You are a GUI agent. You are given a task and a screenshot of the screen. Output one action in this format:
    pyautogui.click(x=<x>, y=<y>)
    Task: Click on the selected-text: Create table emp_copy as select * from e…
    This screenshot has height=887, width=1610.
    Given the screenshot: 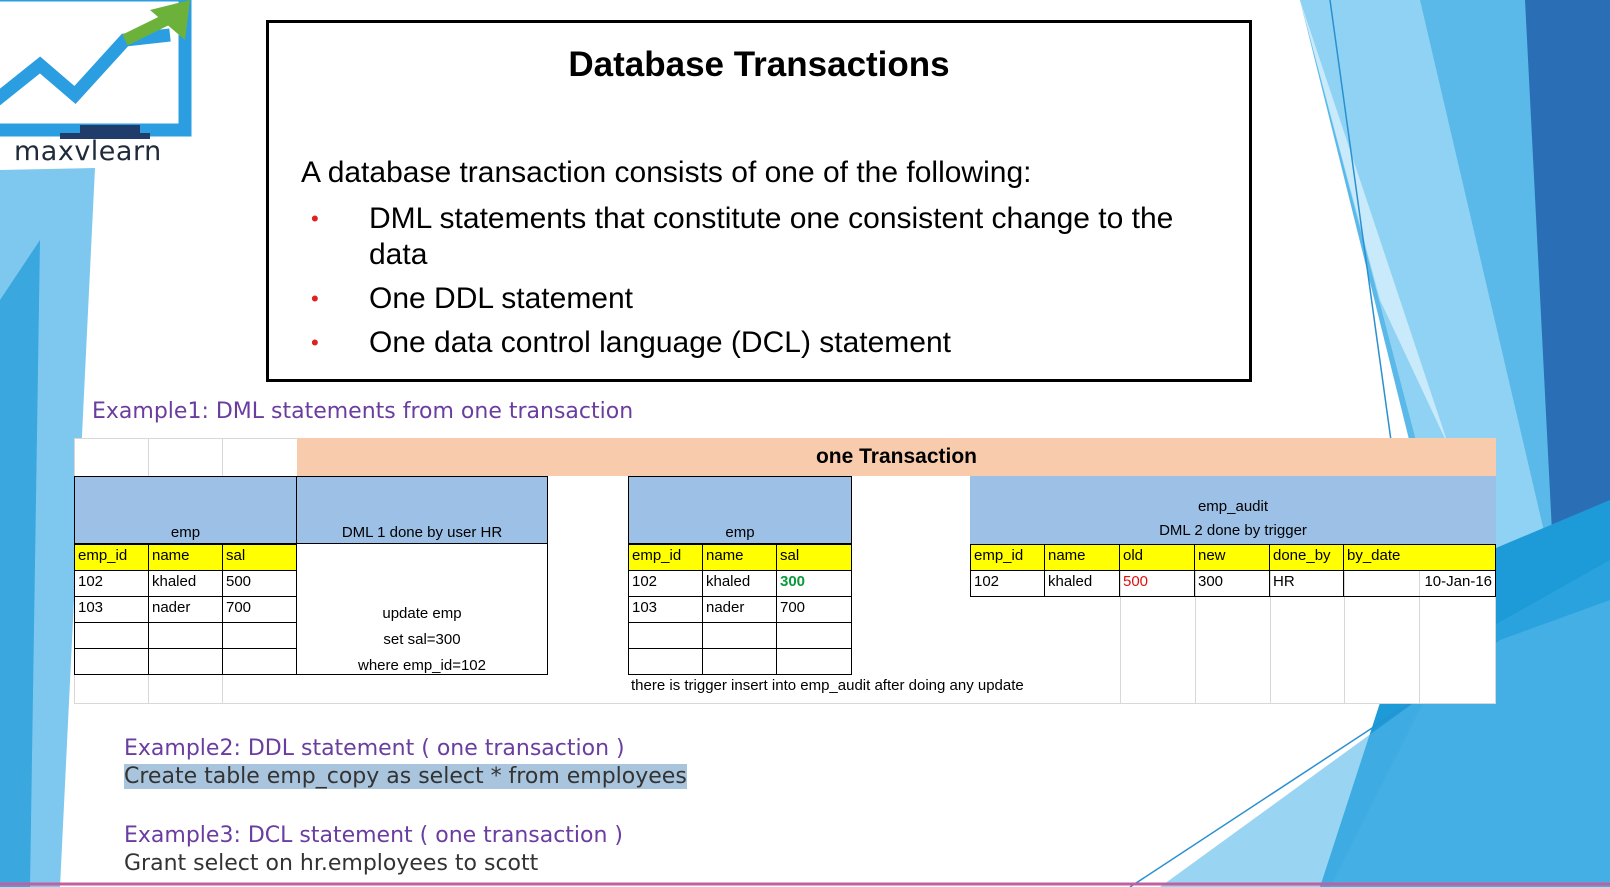 What is the action you would take?
    pyautogui.click(x=405, y=776)
    